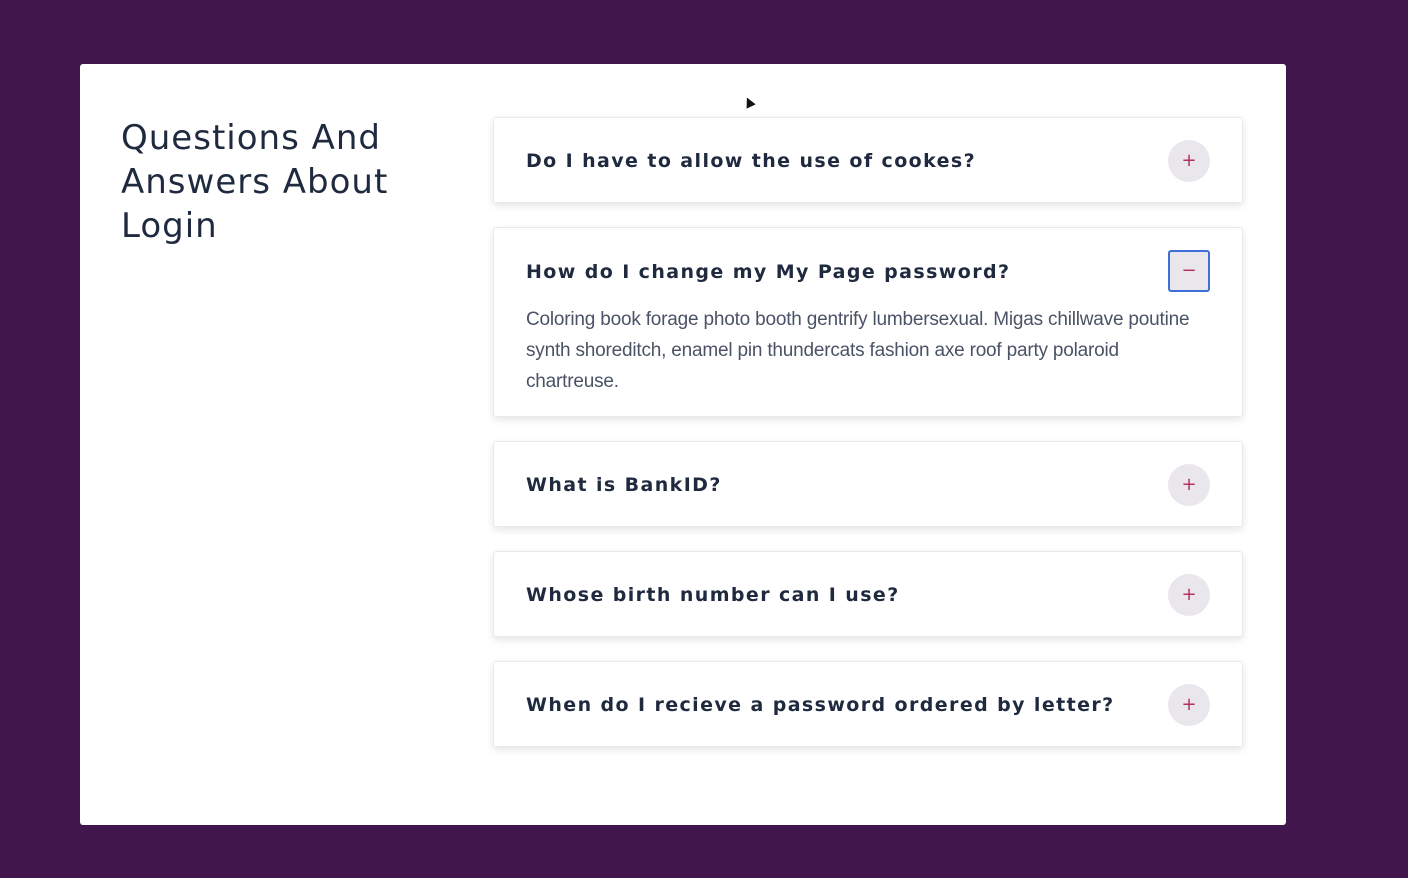 Image resolution: width=1408 pixels, height=878 pixels. What do you see at coordinates (255, 182) in the screenshot?
I see `page-title: Questions And Answers About Login` at bounding box center [255, 182].